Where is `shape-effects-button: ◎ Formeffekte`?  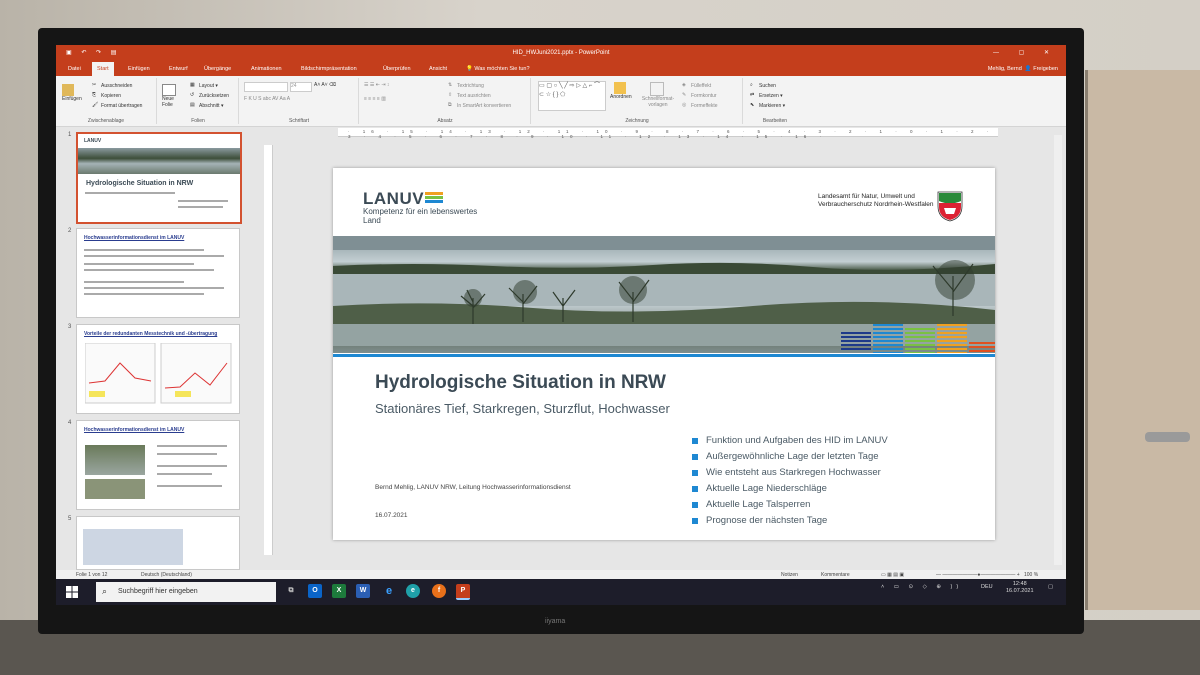
shape-effects-button: ◎ Formeffekte is located at coordinates (700, 105).